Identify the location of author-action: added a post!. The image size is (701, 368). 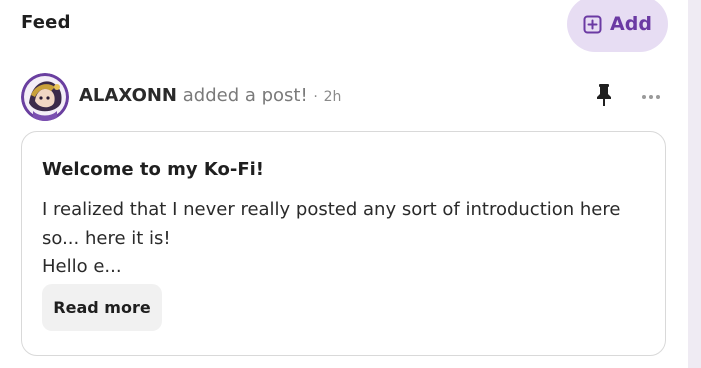
(245, 95).